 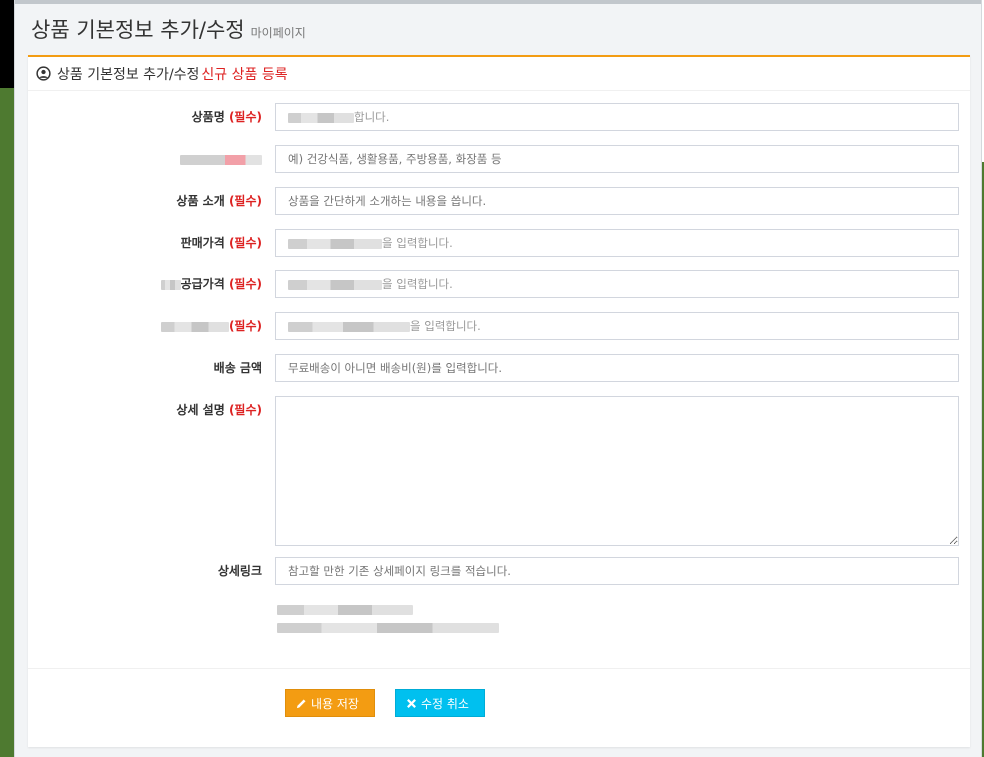 What do you see at coordinates (499, 74) in the screenshot?
I see `panel-heading: 상품 기본정보 추가/수정 신규 상품 등록` at bounding box center [499, 74].